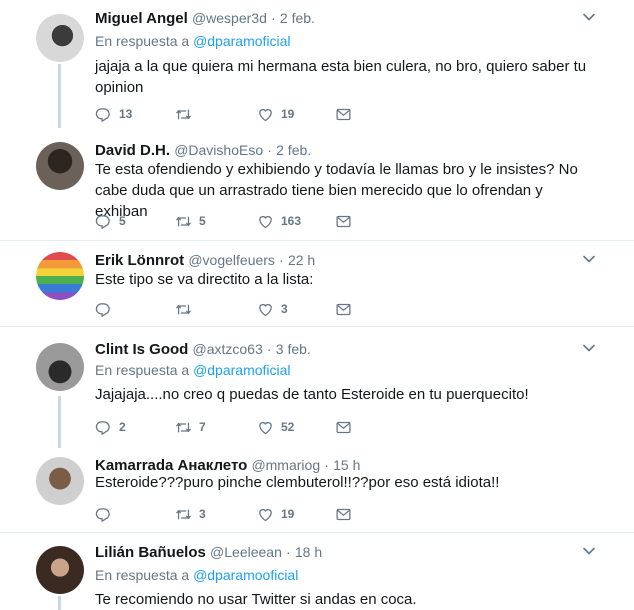  Describe the element at coordinates (235, 427) in the screenshot. I see `tweet-actions: 2 7 52` at that location.